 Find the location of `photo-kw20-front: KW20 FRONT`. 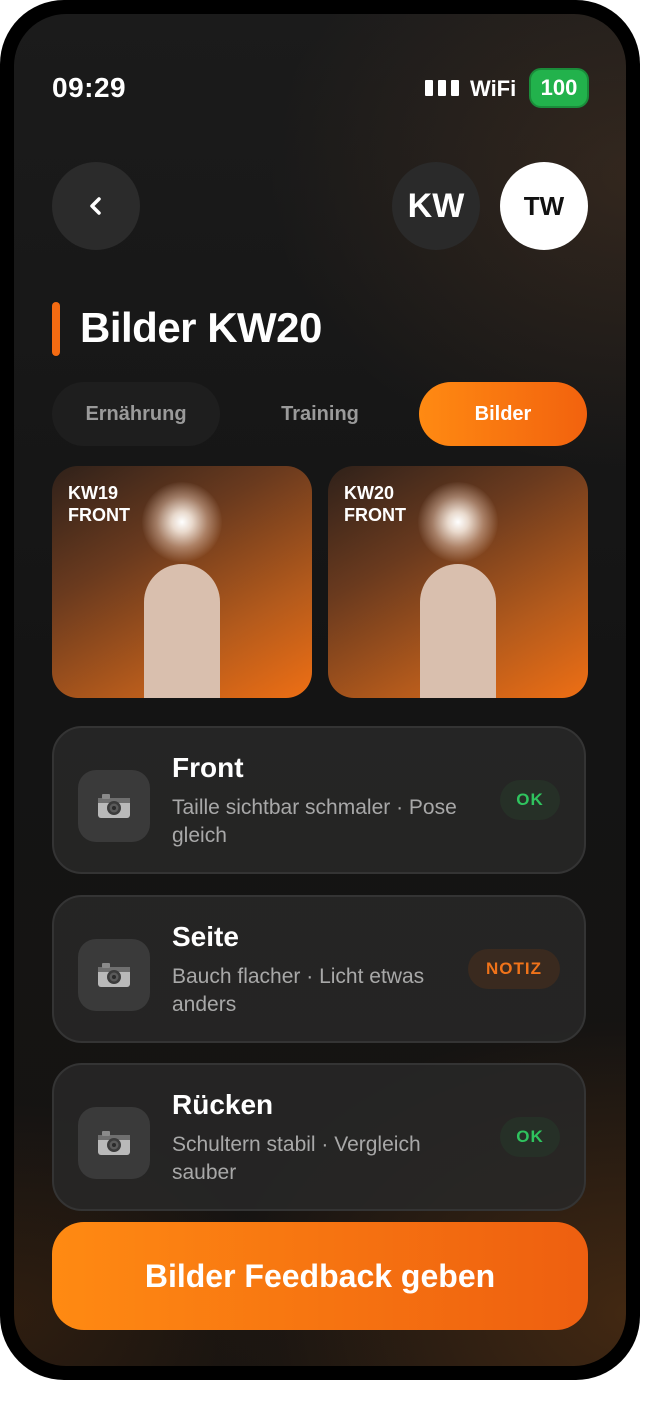

photo-kw20-front: KW20 FRONT is located at coordinates (458, 582).